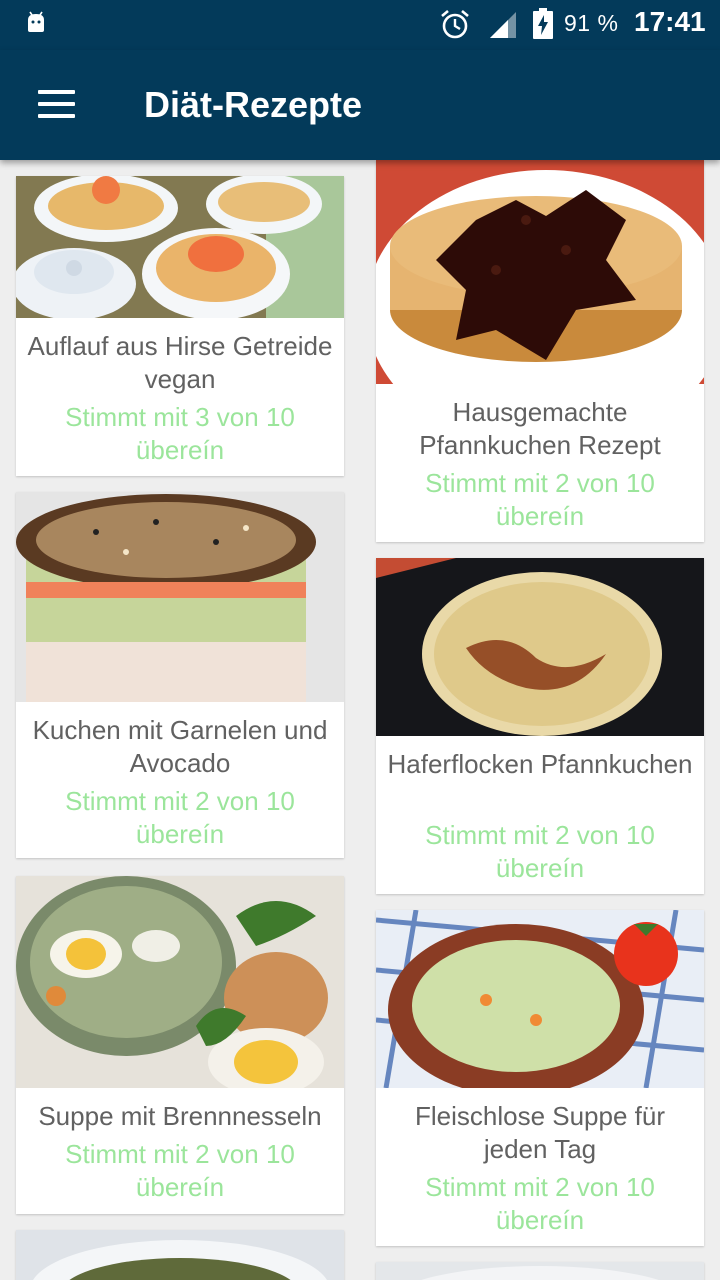 Image resolution: width=720 pixels, height=1280 pixels. What do you see at coordinates (180, 1116) in the screenshot?
I see `recipe-title: Suppe mit Brennnesseln` at bounding box center [180, 1116].